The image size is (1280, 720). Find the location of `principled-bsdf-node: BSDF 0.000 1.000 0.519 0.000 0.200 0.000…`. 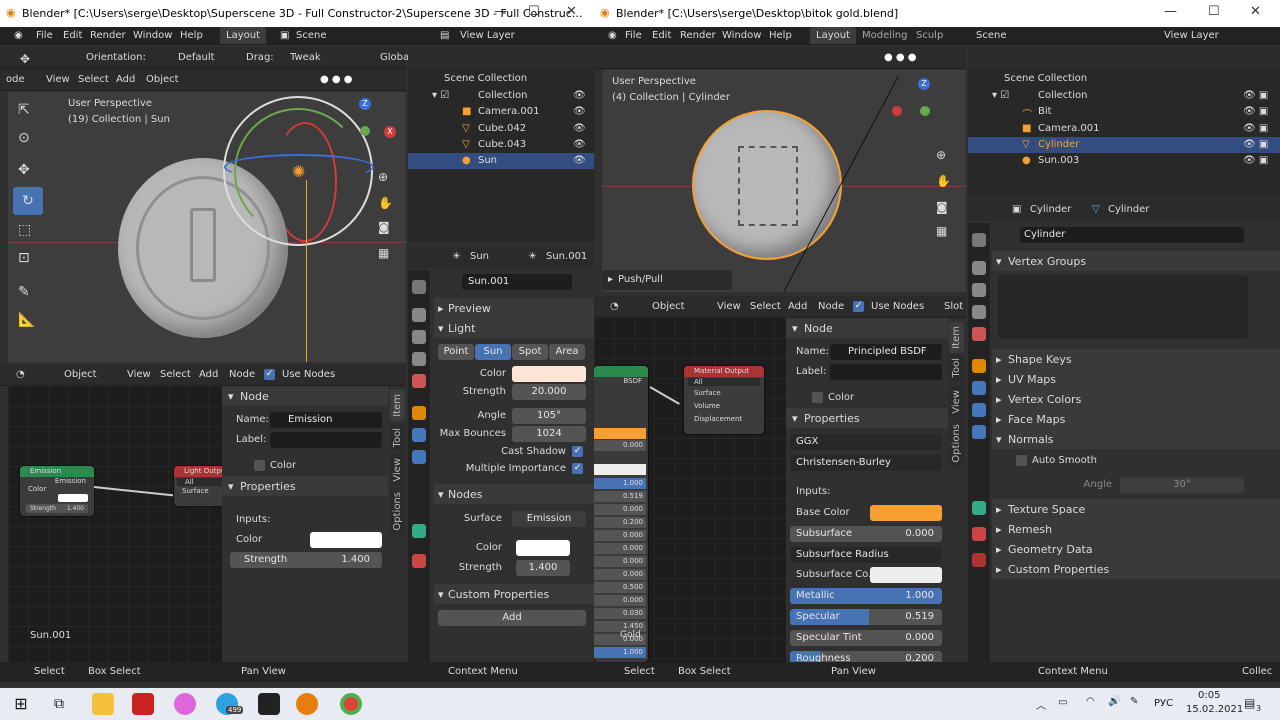

principled-bsdf-node: BSDF 0.000 1.000 0.519 0.000 0.200 0.000… is located at coordinates (621, 514).